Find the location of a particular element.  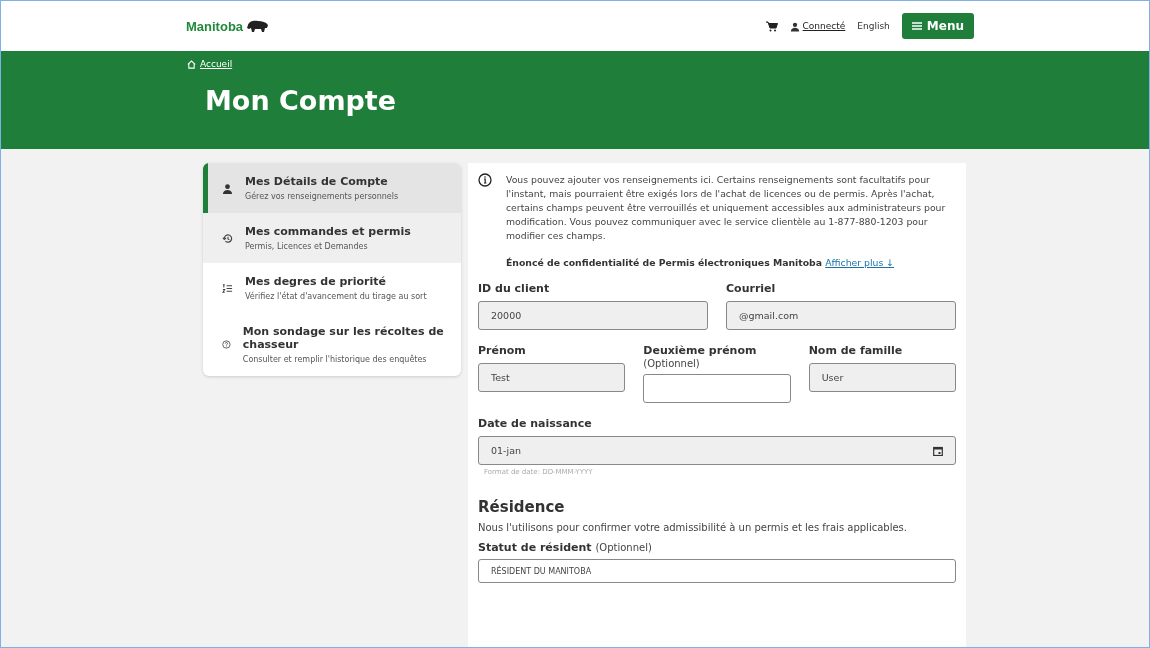

section-heading: Résidence is located at coordinates (522, 507).